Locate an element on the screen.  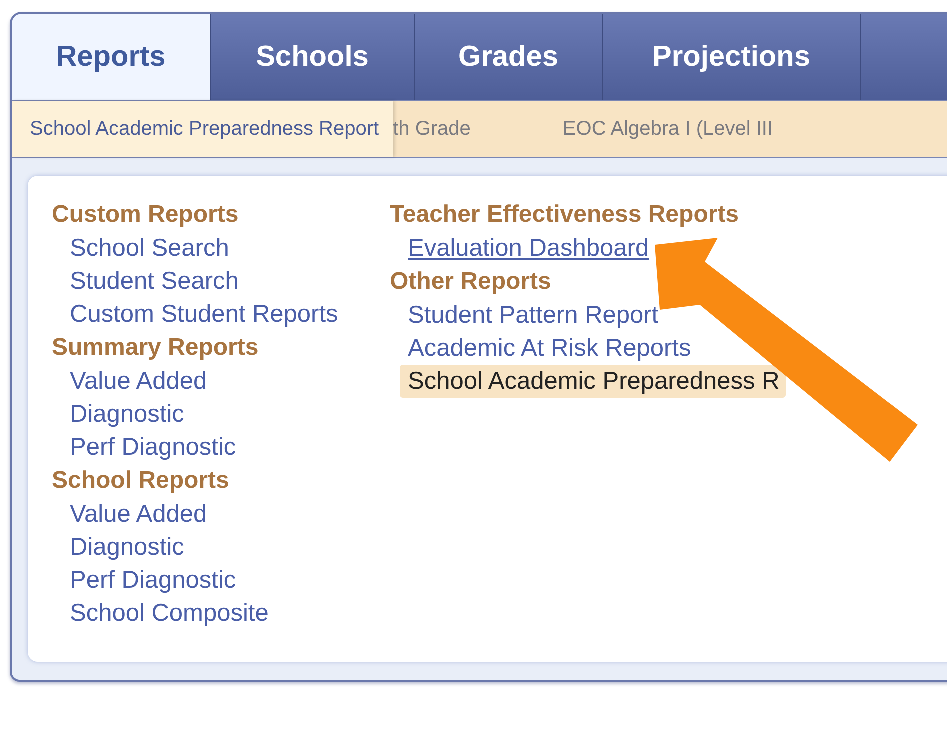
section-heading: School Reports is located at coordinates (141, 481).